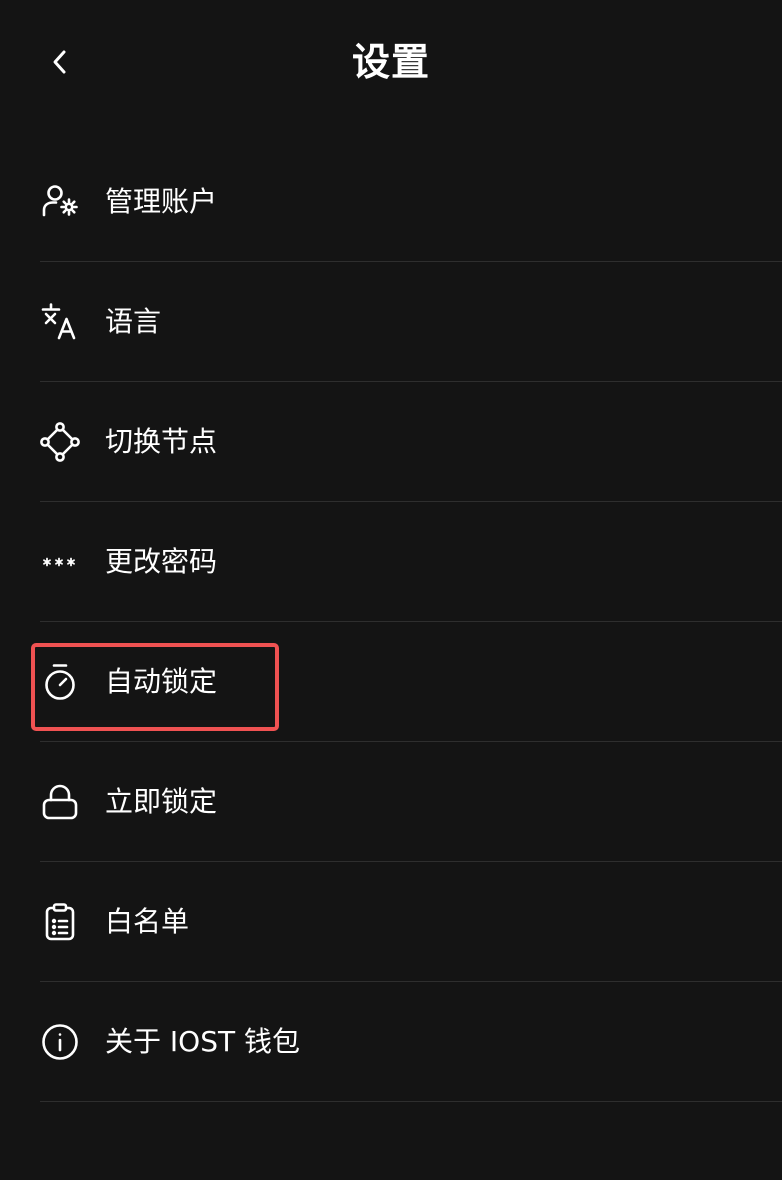 This screenshot has height=1180, width=782. What do you see at coordinates (161, 201) in the screenshot?
I see `menu-item-label: 管理账户` at bounding box center [161, 201].